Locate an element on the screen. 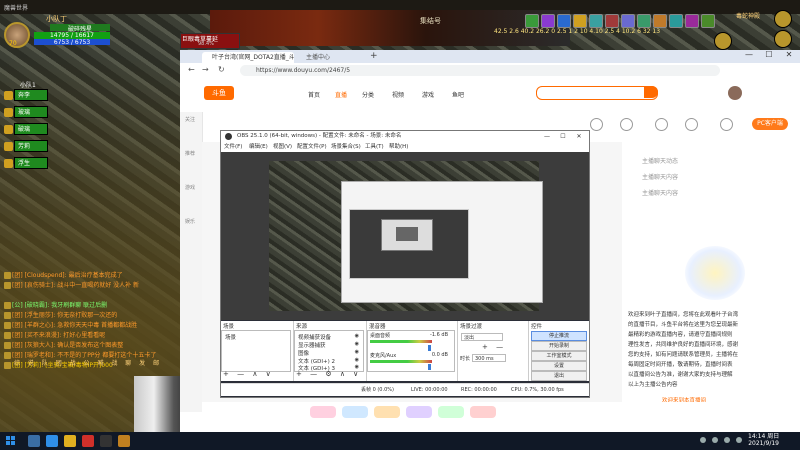 The image size is (800, 450). site-logo: 斗鱼 is located at coordinates (219, 93).